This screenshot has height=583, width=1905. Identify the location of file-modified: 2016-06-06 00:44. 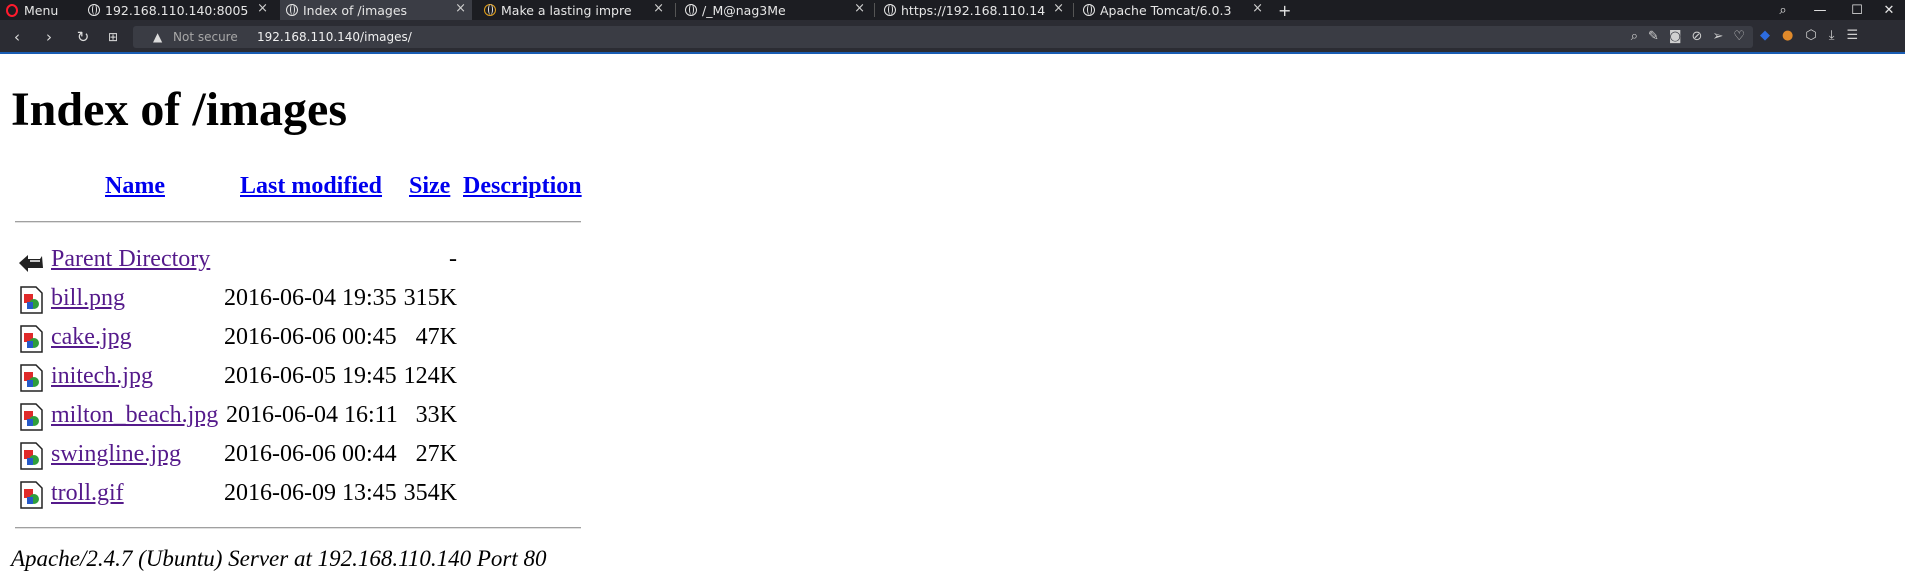
(310, 454).